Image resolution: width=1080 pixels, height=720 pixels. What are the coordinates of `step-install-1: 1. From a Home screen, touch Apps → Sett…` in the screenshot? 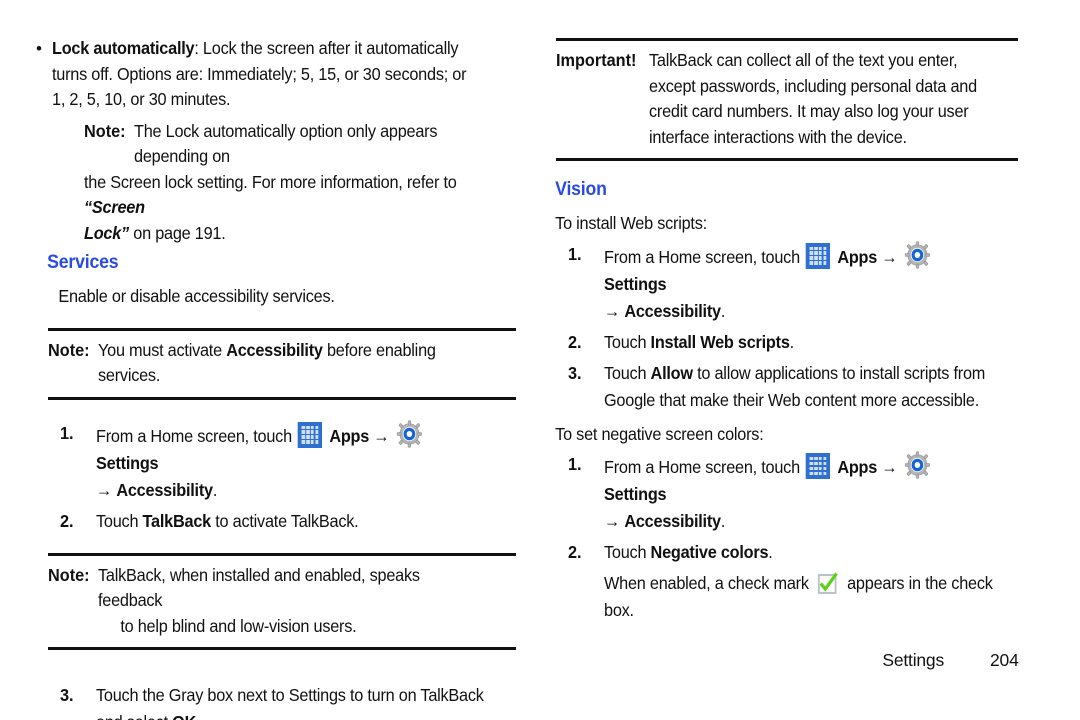 It's located at (784, 283).